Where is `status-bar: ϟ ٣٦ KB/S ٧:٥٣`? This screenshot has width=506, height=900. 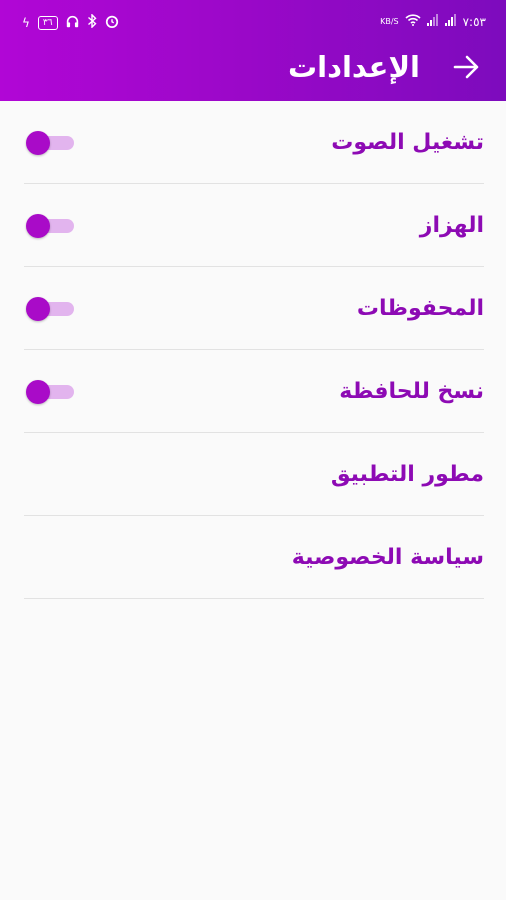 status-bar: ϟ ٣٦ KB/S ٧:٥٣ is located at coordinates (253, 22).